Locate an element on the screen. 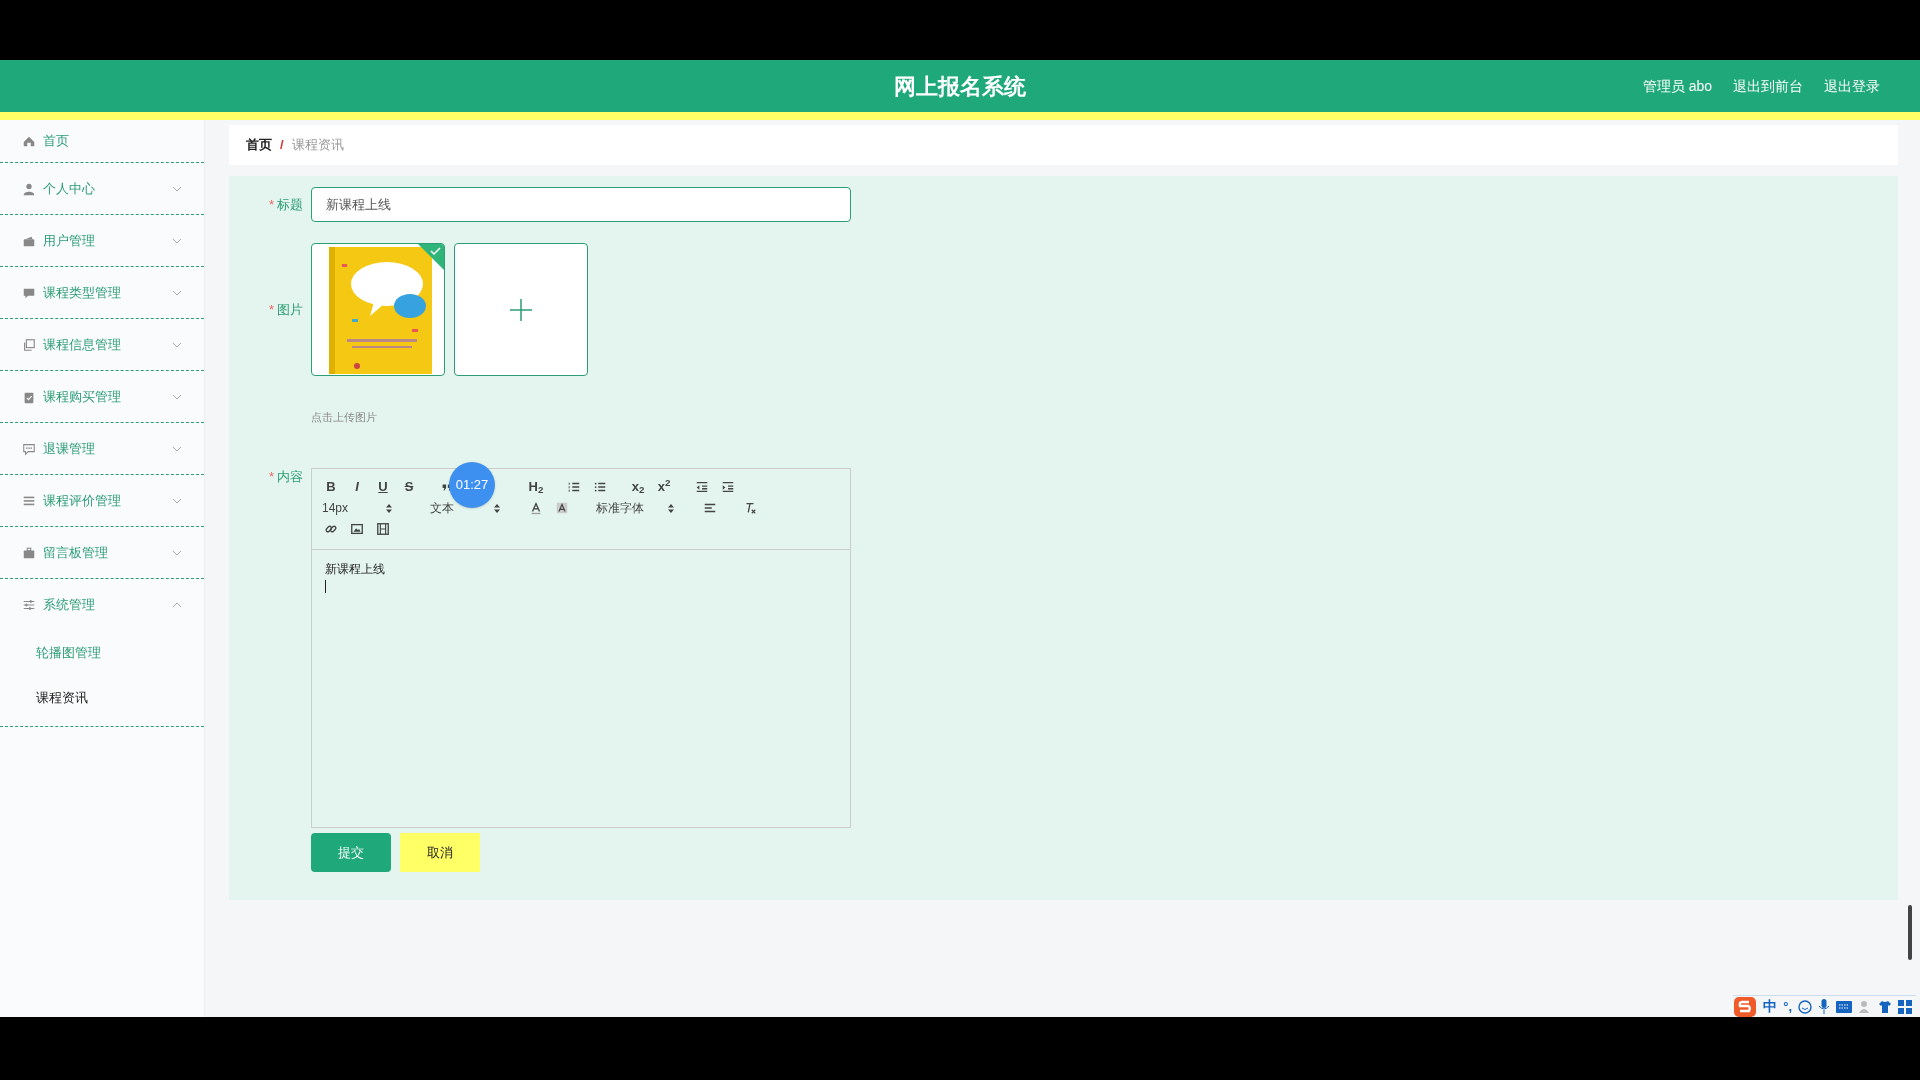 Image resolution: width=1920 pixels, height=1080 pixels. submit-button: 提交 is located at coordinates (351, 852).